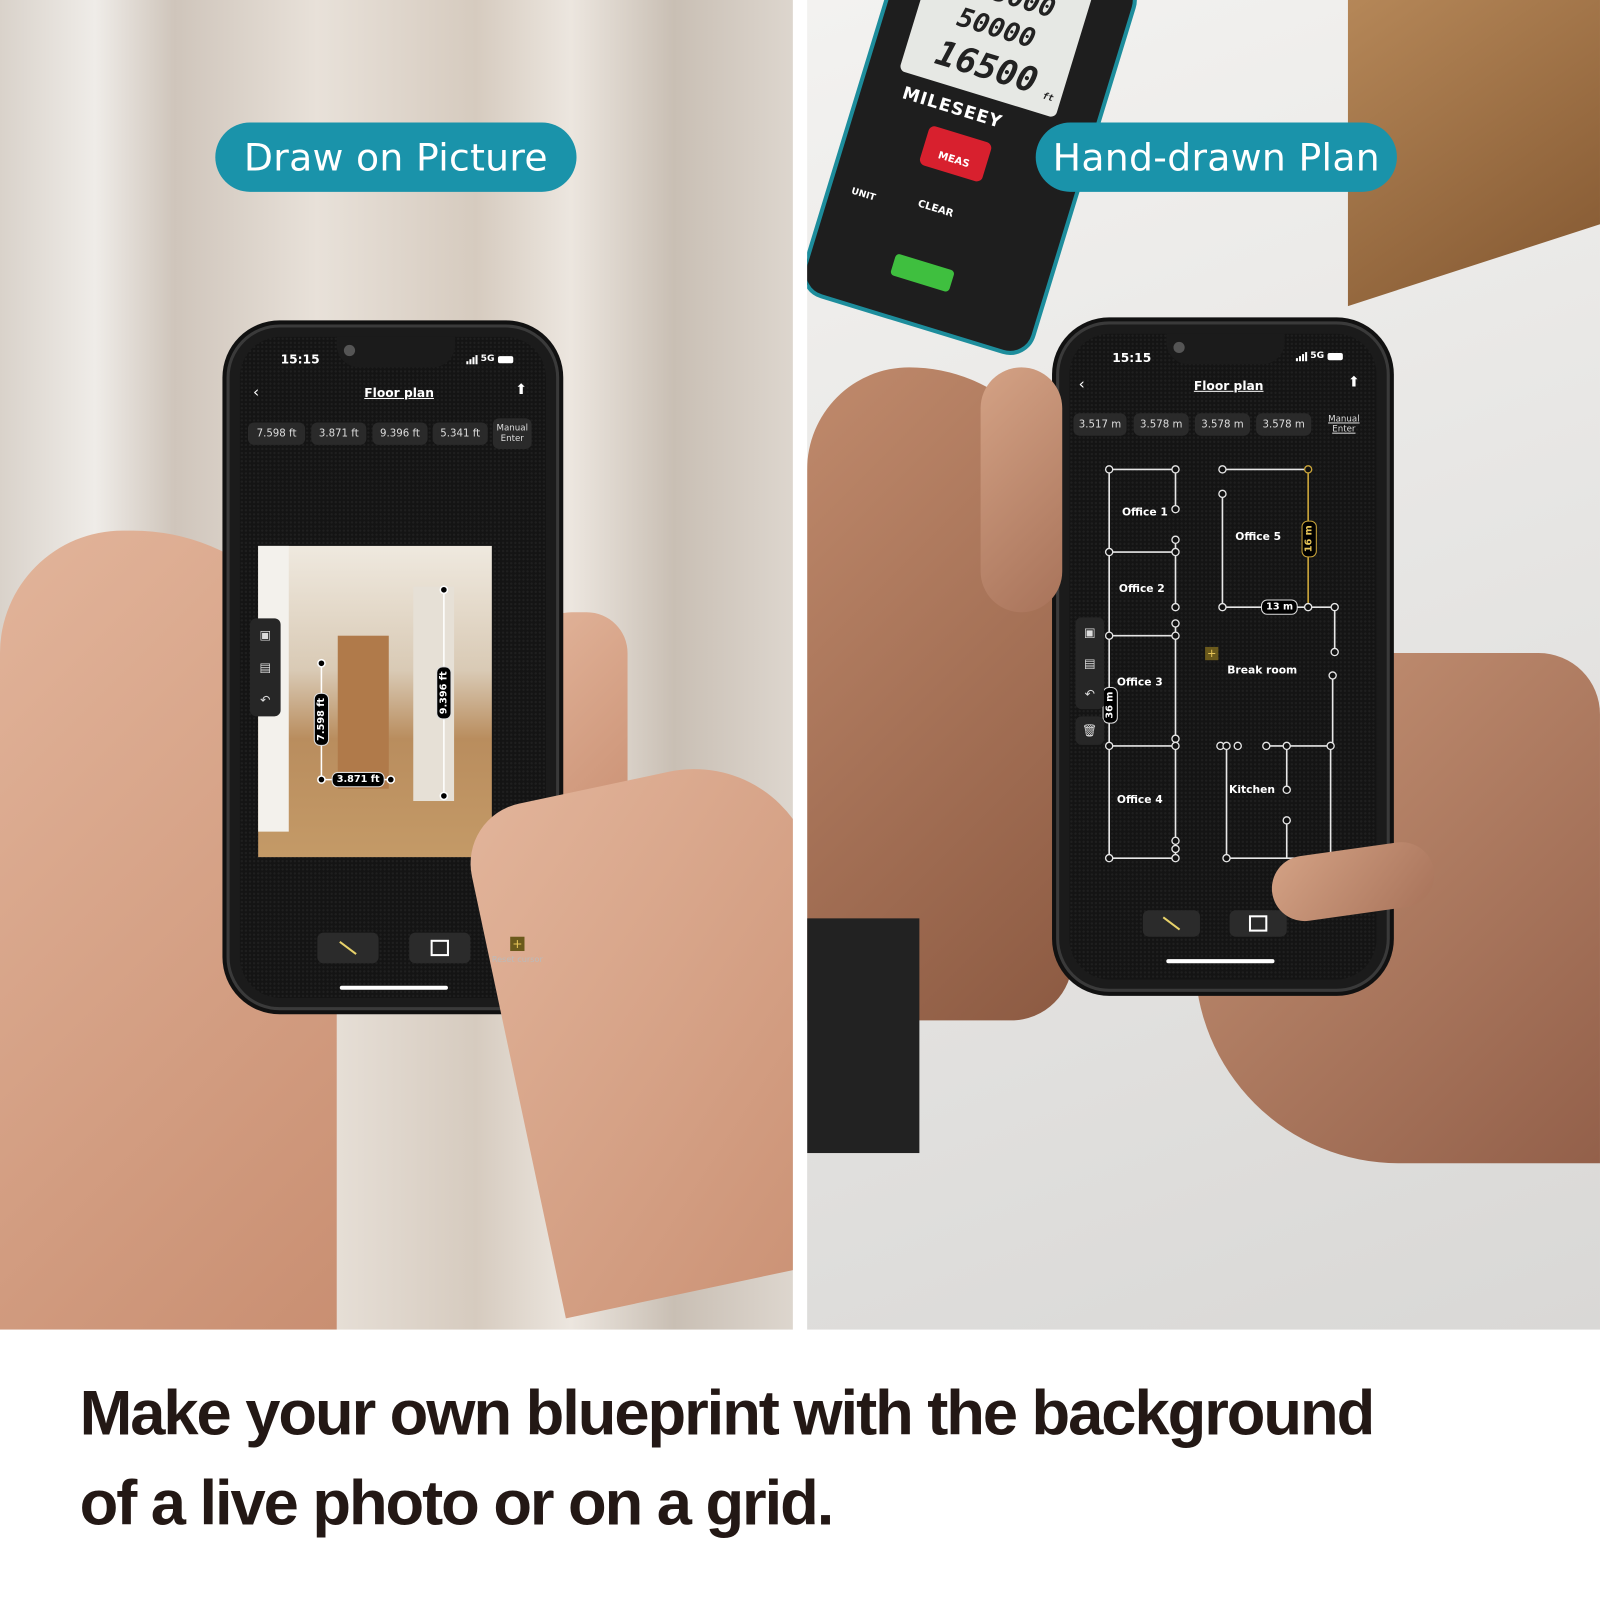 This screenshot has height=1600, width=1600. Describe the element at coordinates (863, 1036) in the screenshot. I see `sleeve` at that location.